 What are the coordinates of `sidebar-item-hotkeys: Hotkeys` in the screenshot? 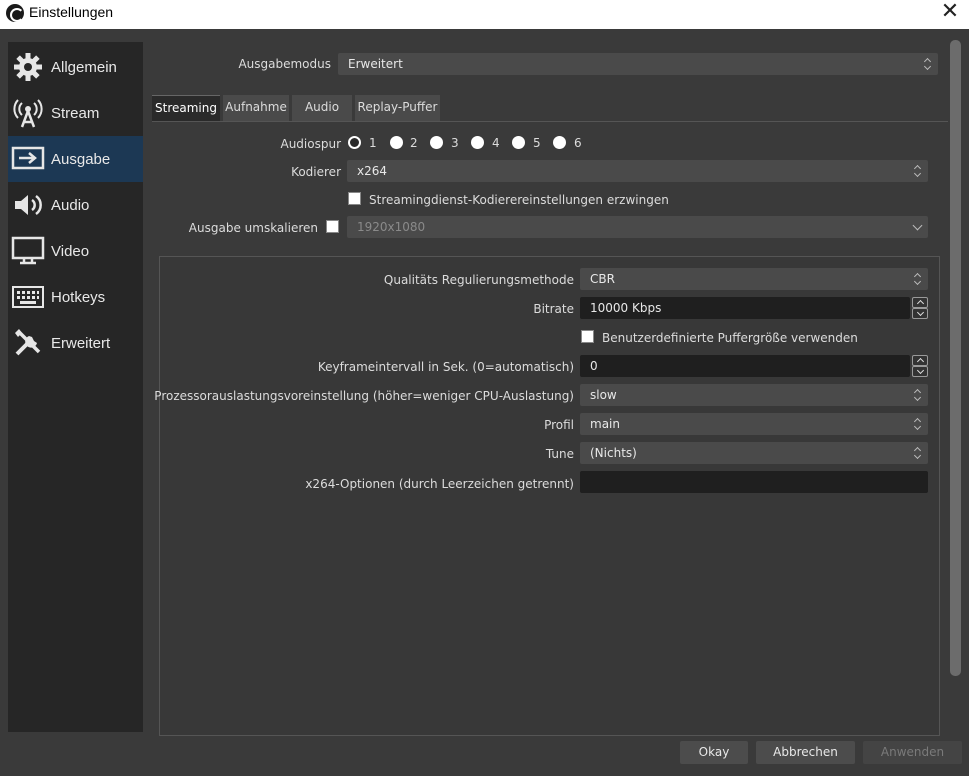 It's located at (75, 297).